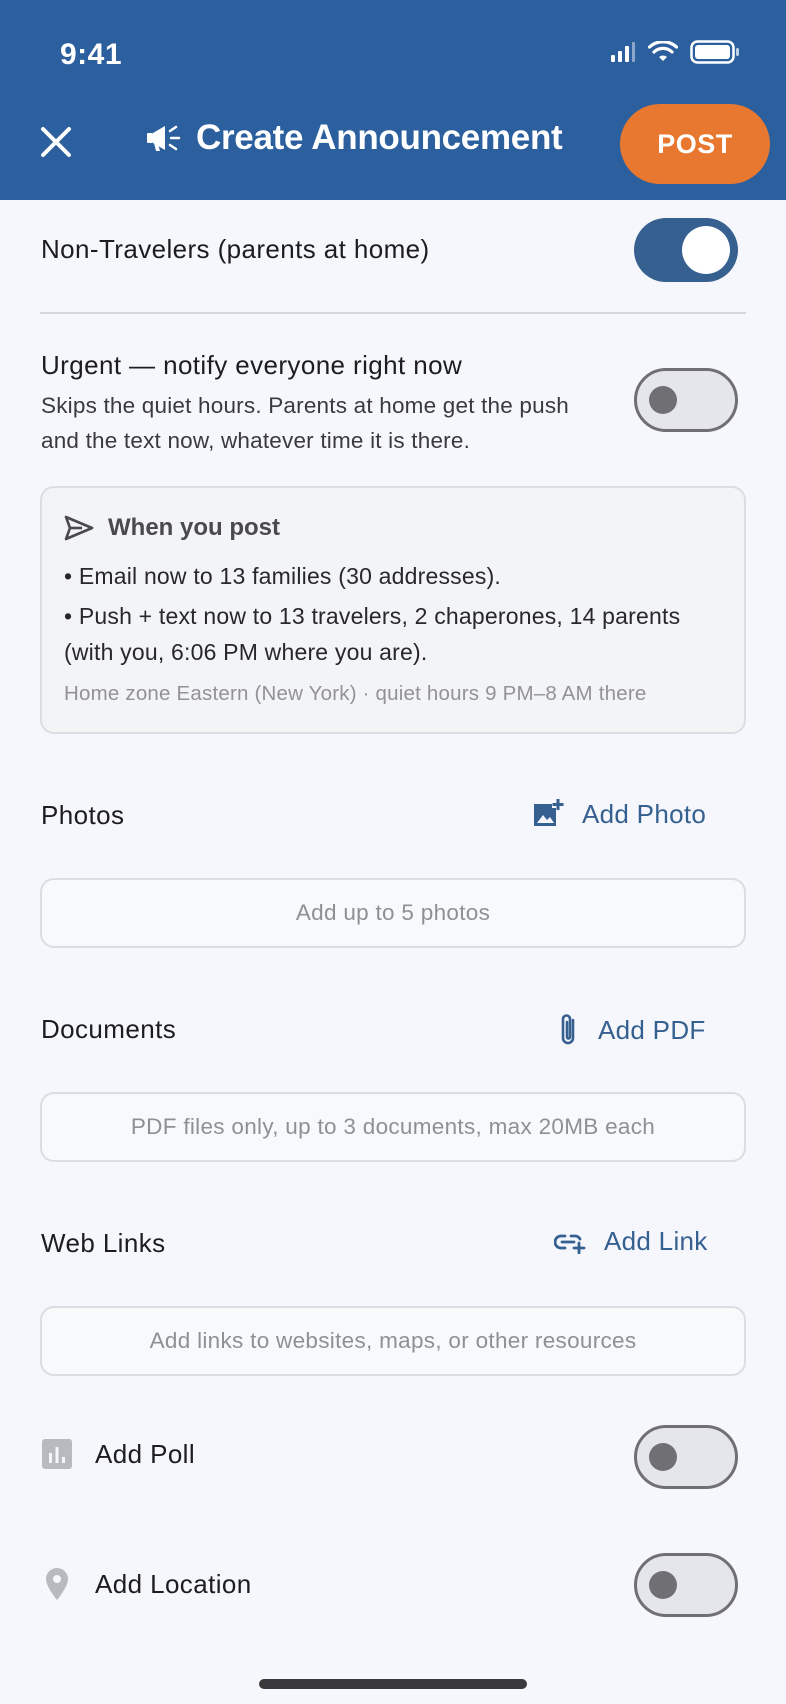 This screenshot has height=1704, width=786. Describe the element at coordinates (252, 365) in the screenshot. I see `urgent-title: Urgent — notify everyone right now` at that location.